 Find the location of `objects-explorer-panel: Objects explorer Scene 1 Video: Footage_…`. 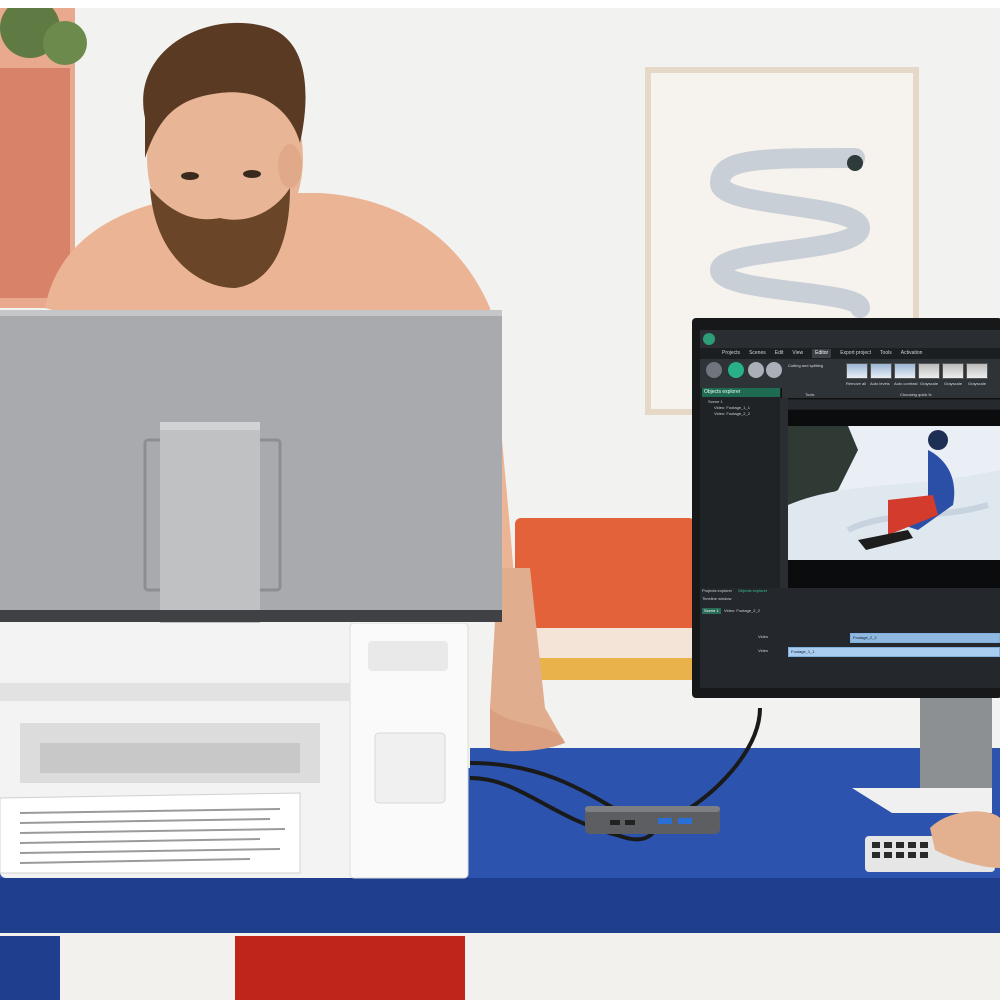

objects-explorer-panel: Objects explorer Scene 1 Video: Footage_… is located at coordinates (741, 488).